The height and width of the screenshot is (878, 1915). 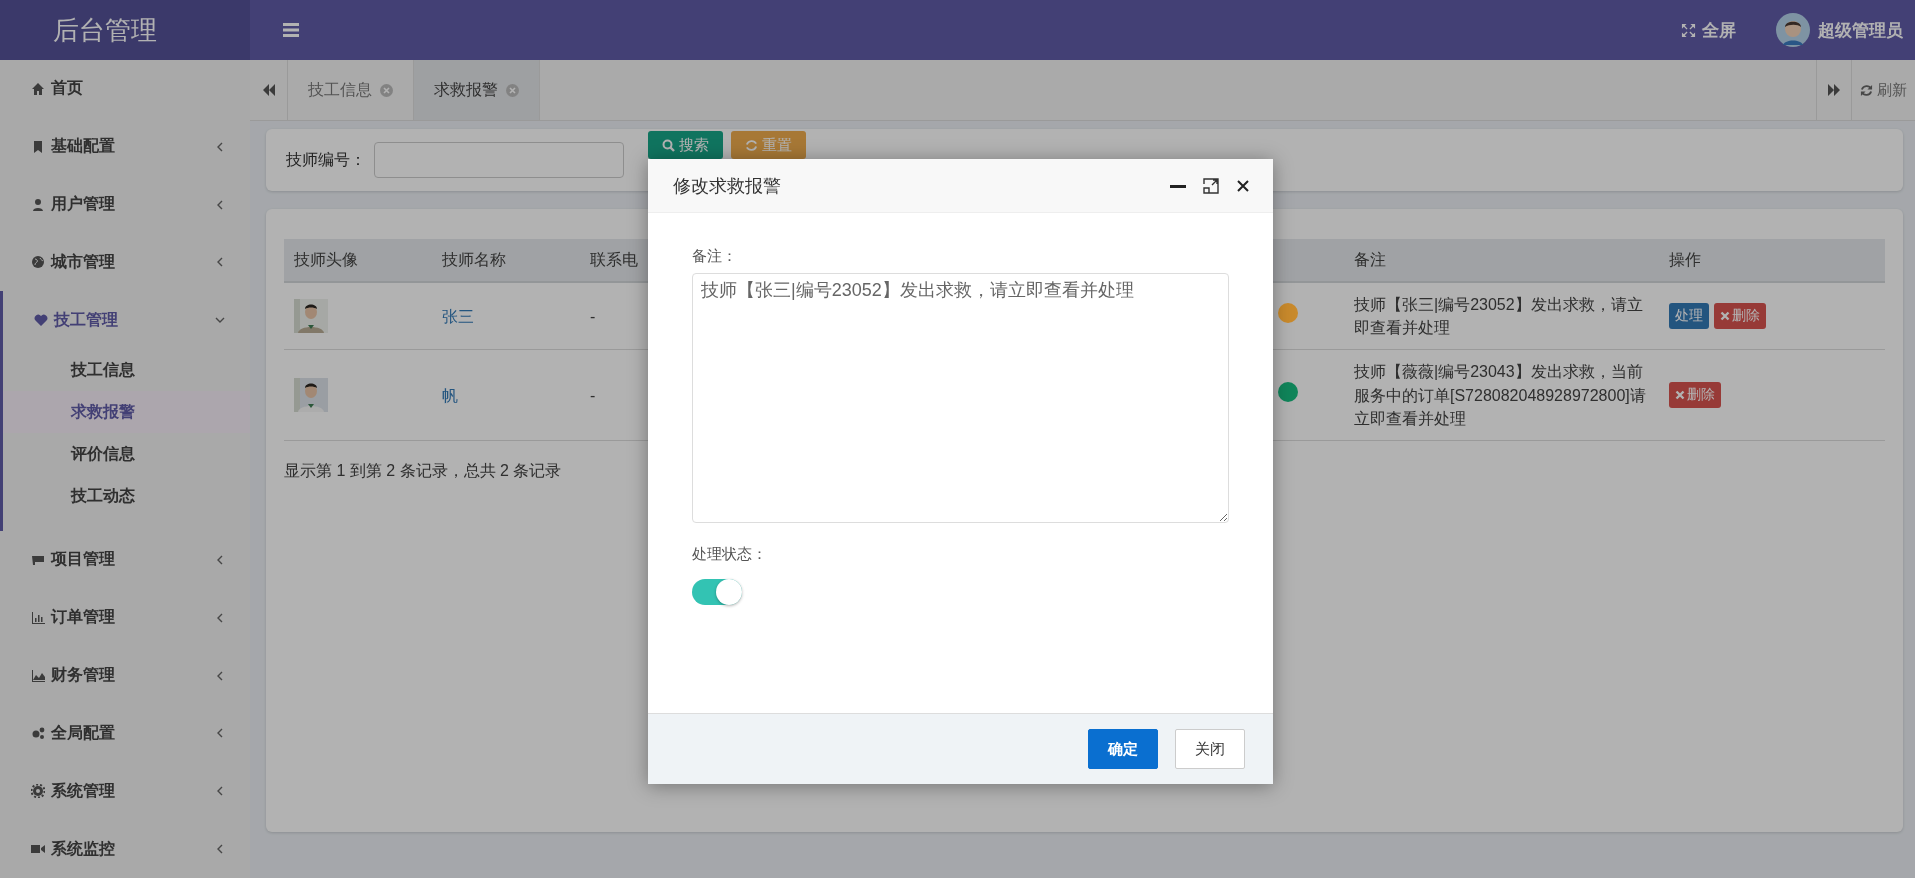 I want to click on field-label: 处理状态：, so click(x=729, y=554).